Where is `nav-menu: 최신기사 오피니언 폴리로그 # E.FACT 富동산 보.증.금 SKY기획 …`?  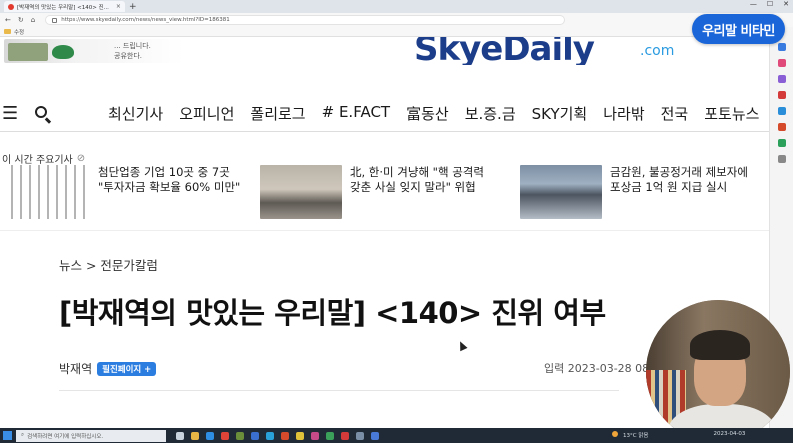 nav-menu: 최신기사 오피니언 폴리로그 # E.FACT 富동산 보.증.금 SKY기획 … is located at coordinates (433, 113).